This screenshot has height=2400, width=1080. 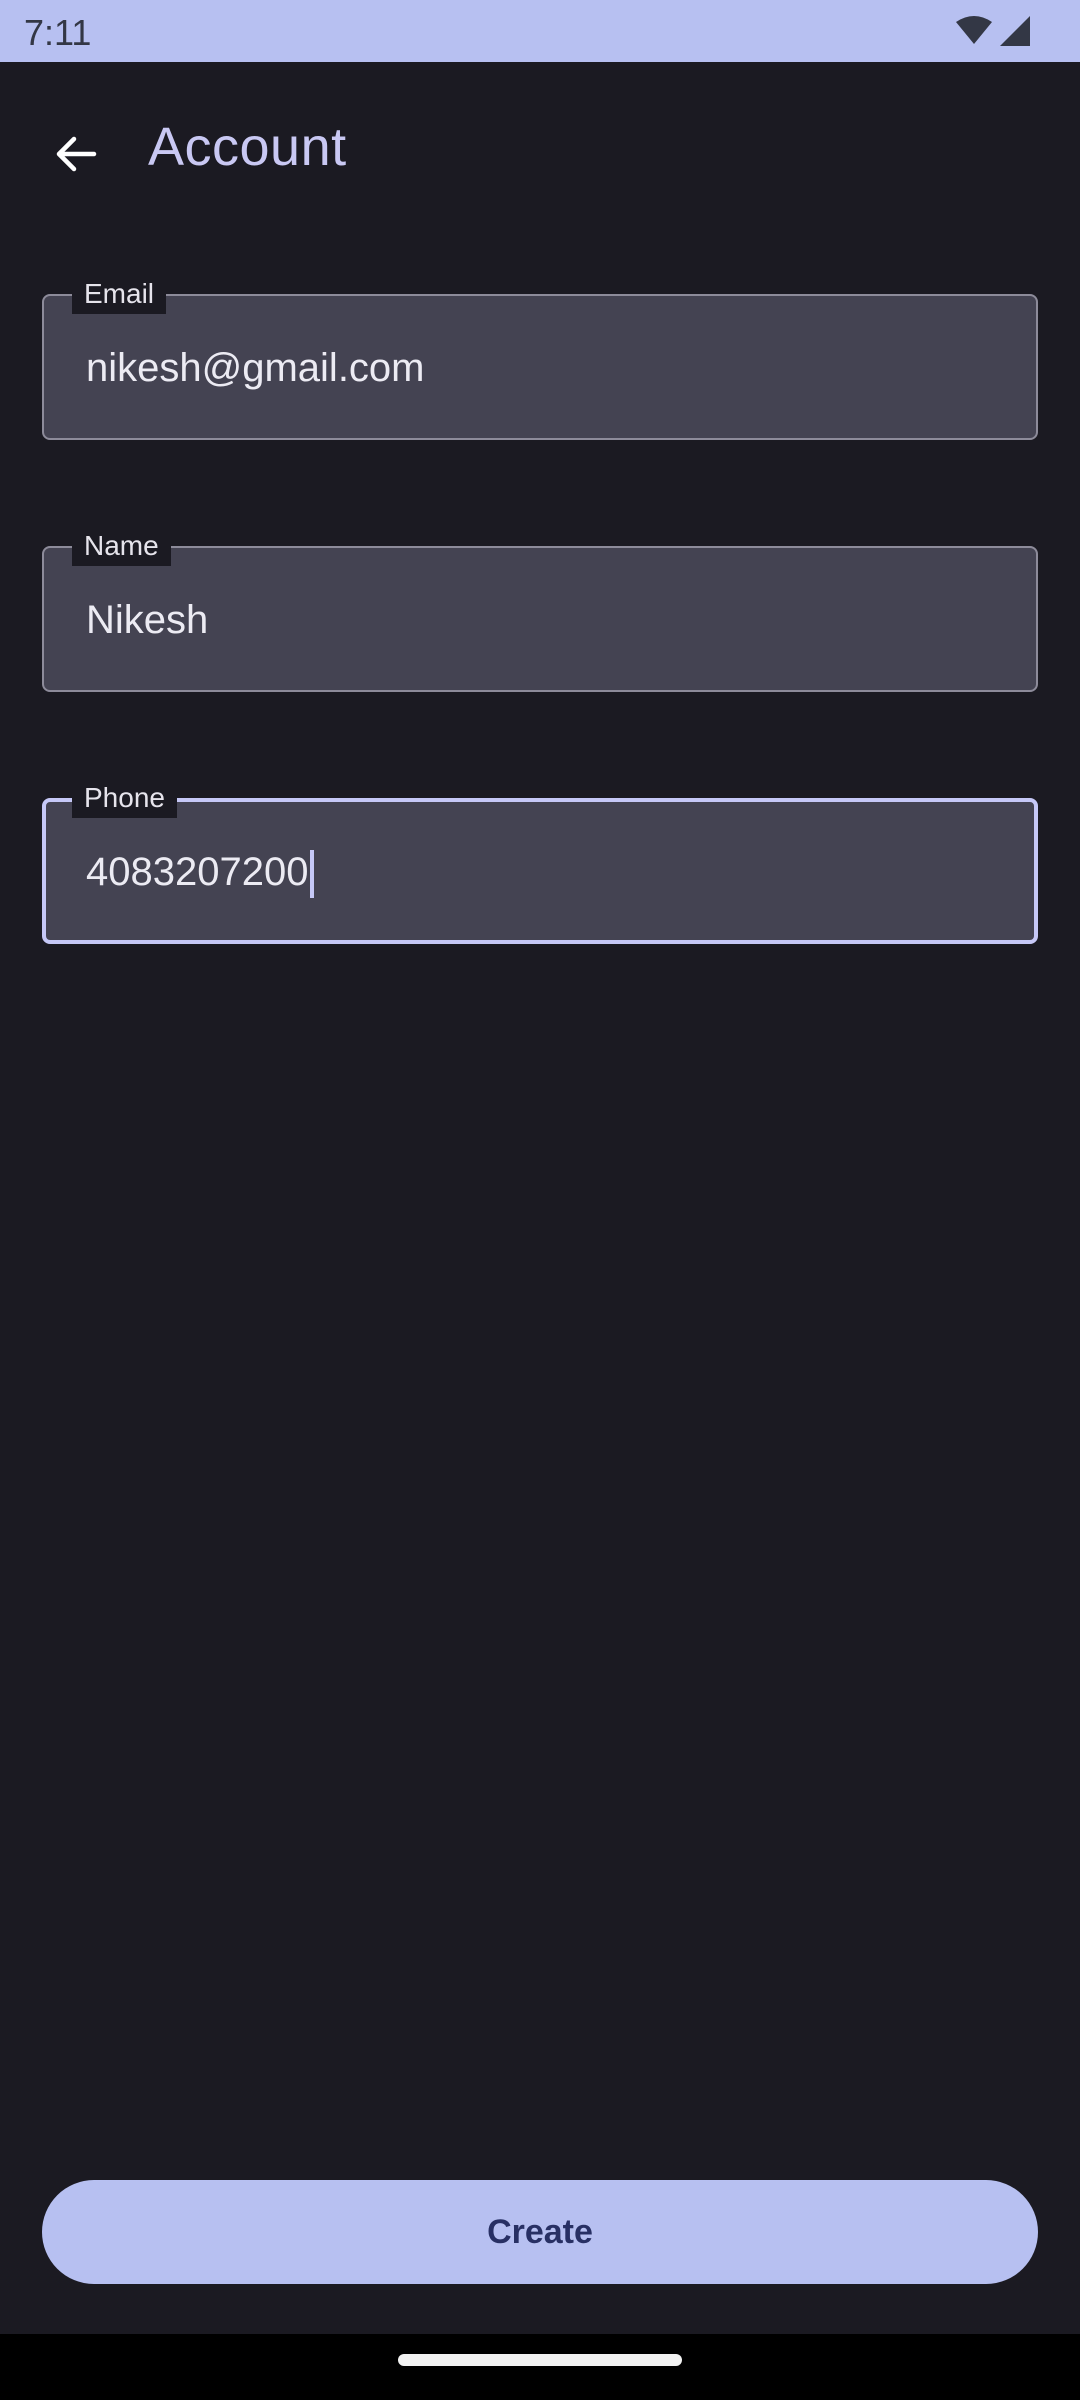 I want to click on phone-field-value-wrapper: 4083207200, so click(x=200, y=872).